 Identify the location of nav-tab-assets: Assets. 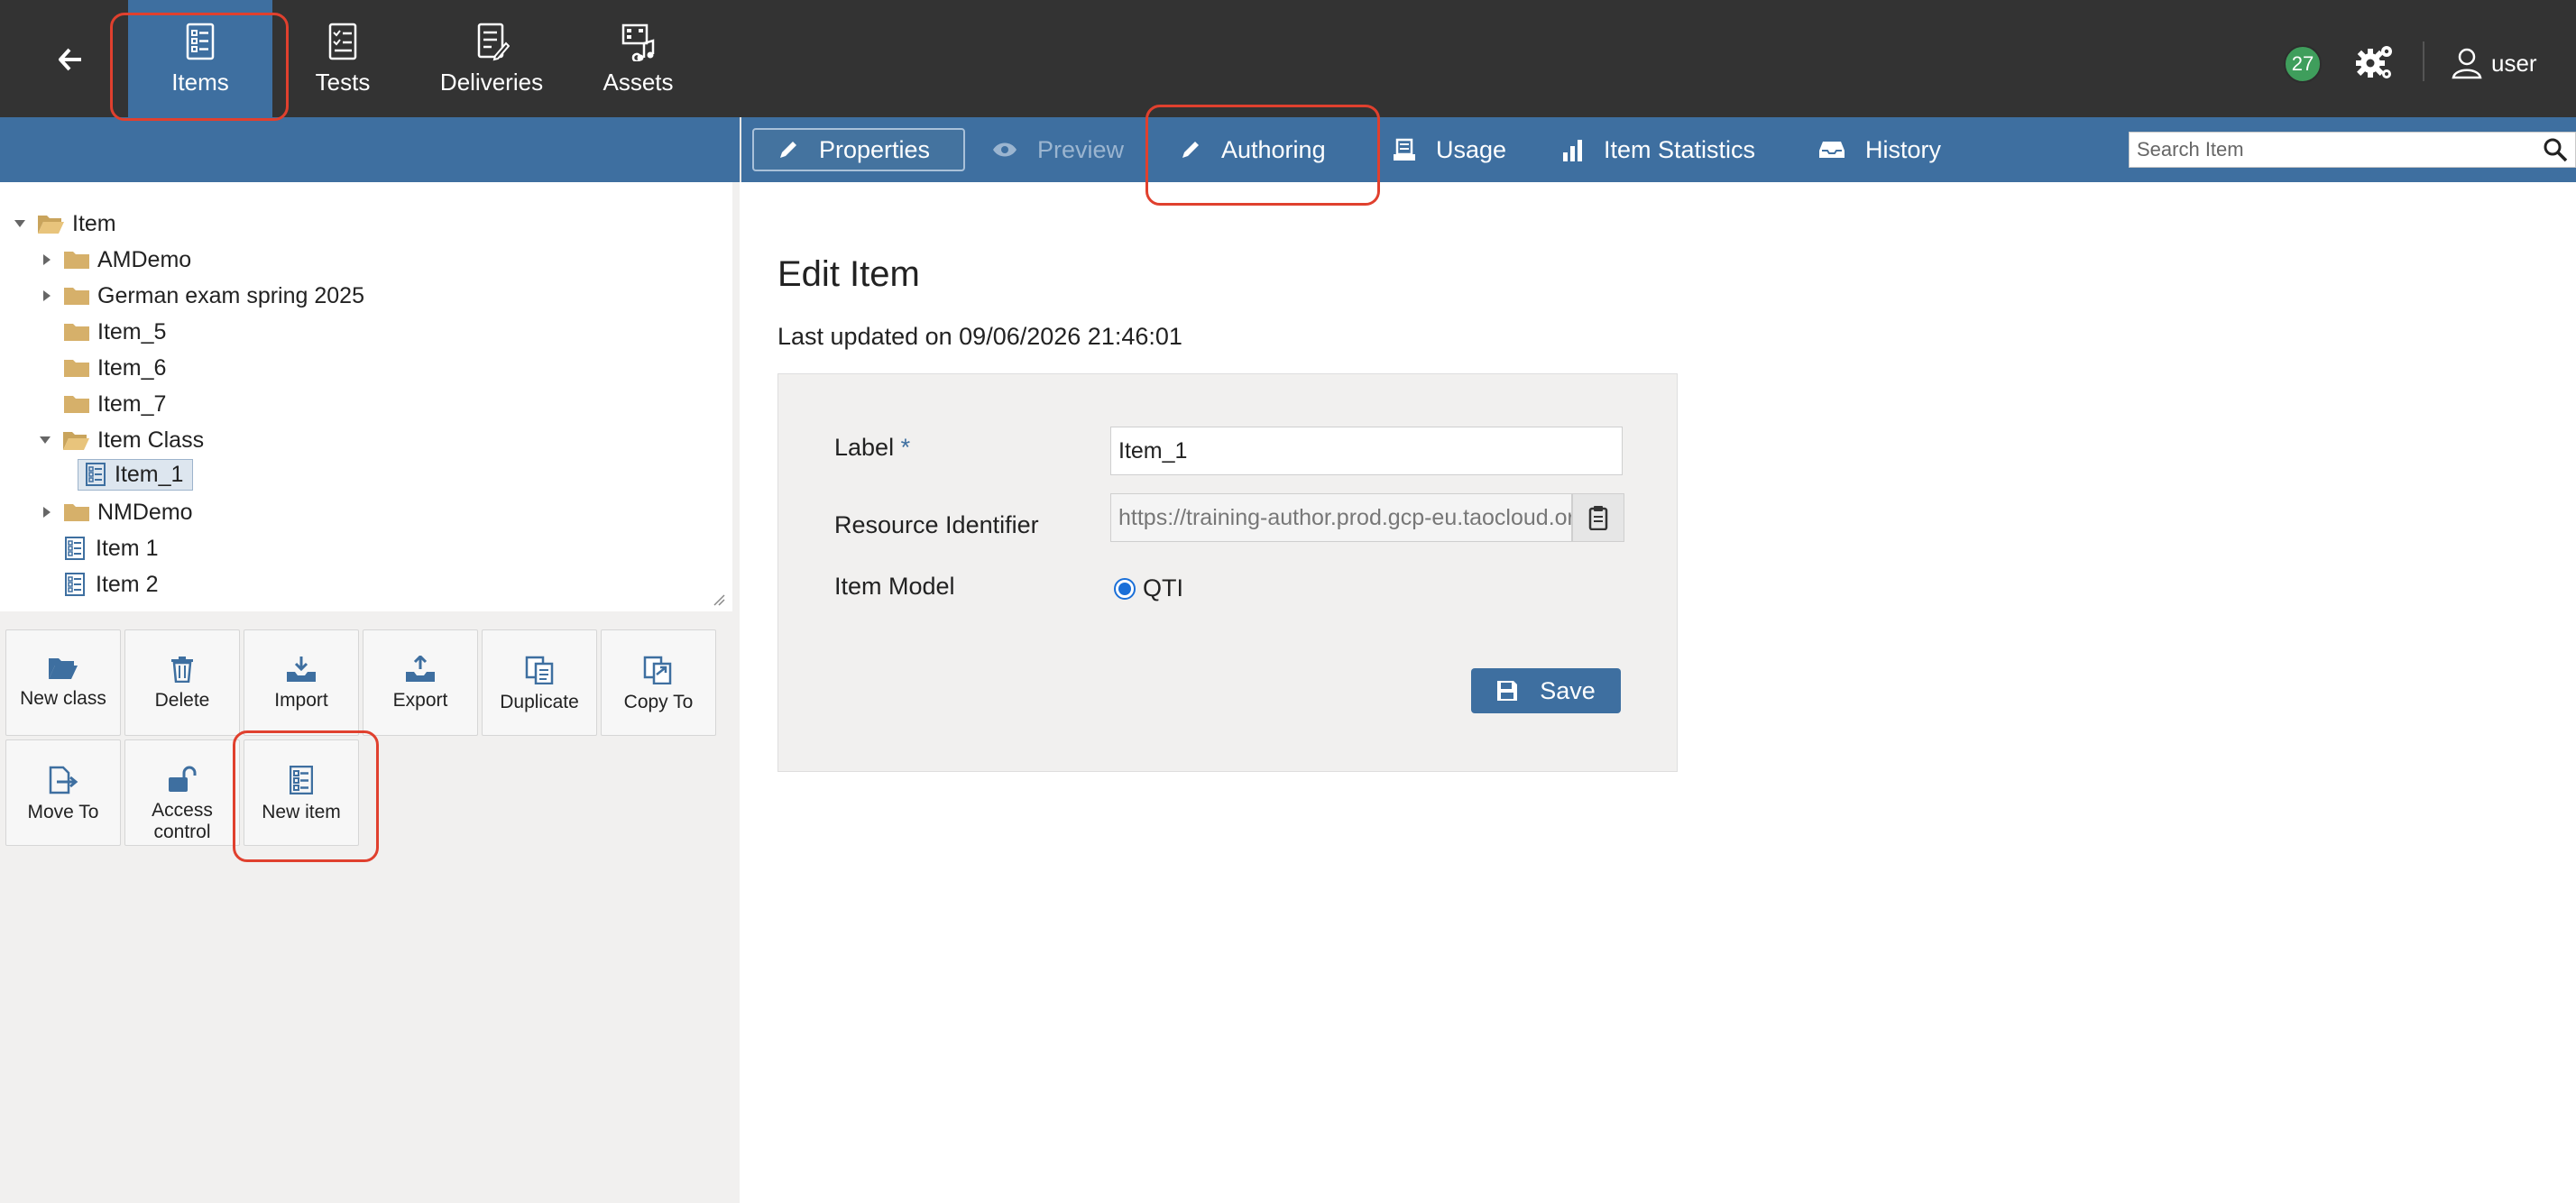
(638, 58).